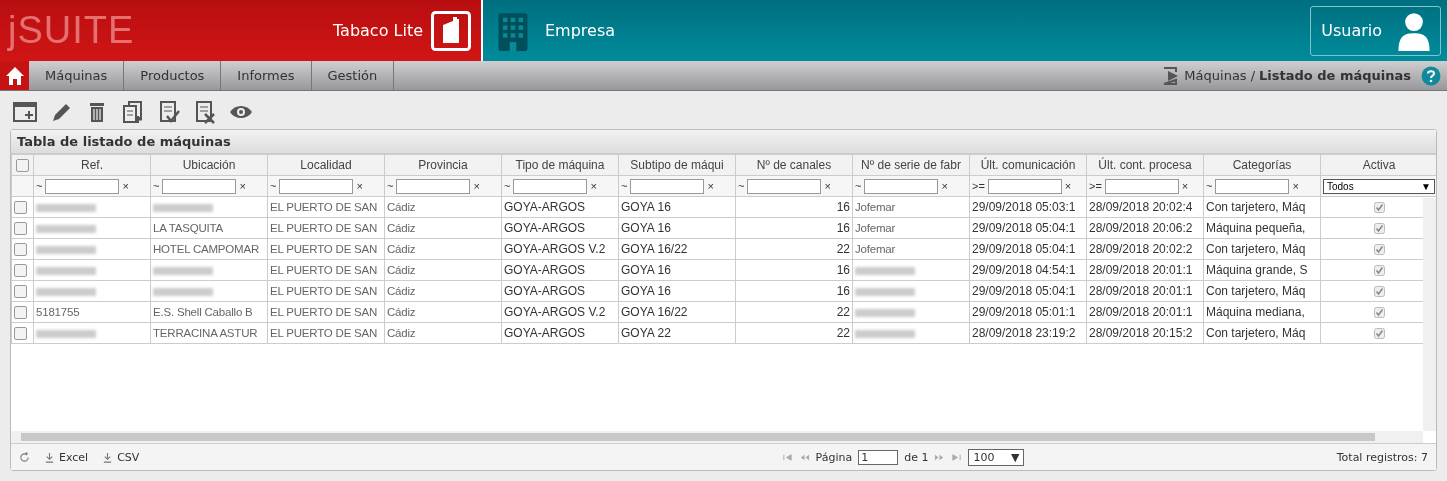 The image size is (1447, 481). What do you see at coordinates (1262, 207) in the screenshot?
I see `table-cell: Con tarjetero, Máq` at bounding box center [1262, 207].